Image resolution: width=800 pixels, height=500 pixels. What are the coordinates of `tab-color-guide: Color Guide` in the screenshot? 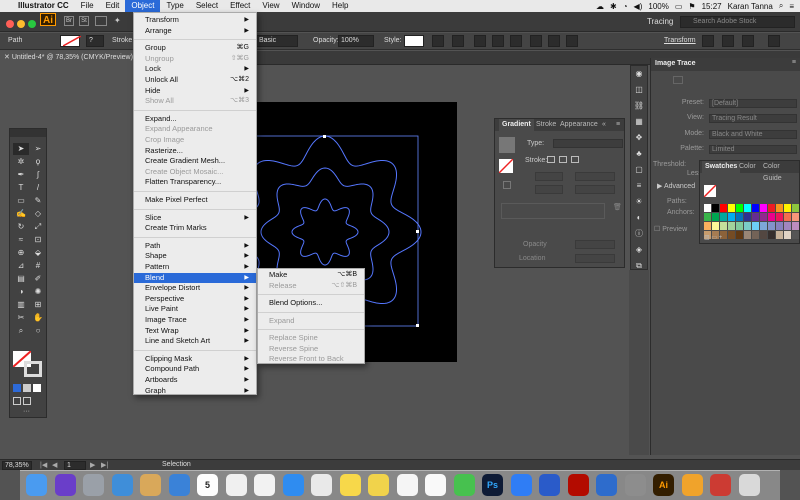 It's located at (779, 171).